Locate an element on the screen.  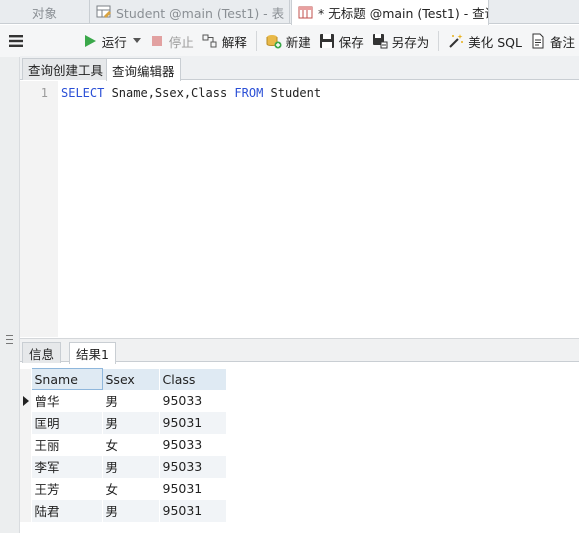
cell-sname: 陆君 is located at coordinates (67, 510).